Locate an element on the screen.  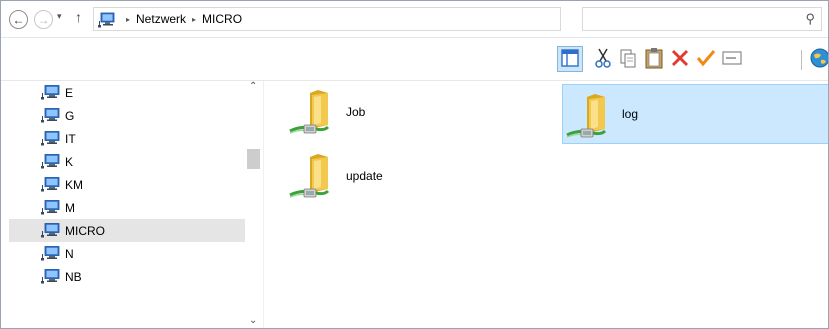
paste-icon is located at coordinates (654, 59).